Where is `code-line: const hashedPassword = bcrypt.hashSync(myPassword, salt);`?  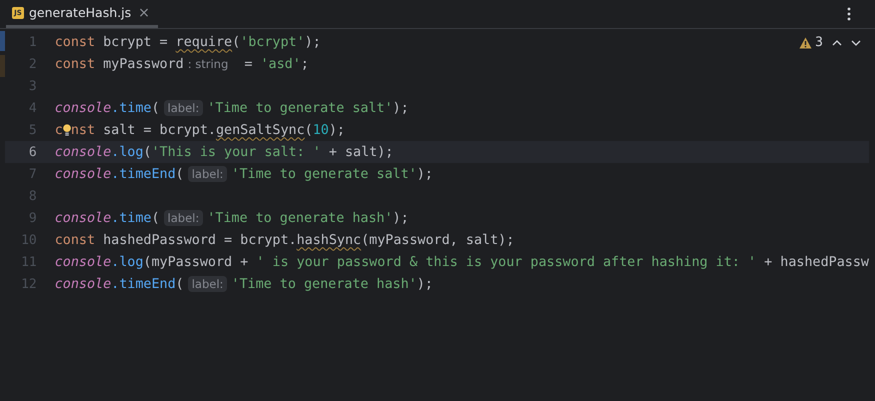
code-line: const hashedPassword = bcrypt.hashSync(myPassword, salt); is located at coordinates (284, 240).